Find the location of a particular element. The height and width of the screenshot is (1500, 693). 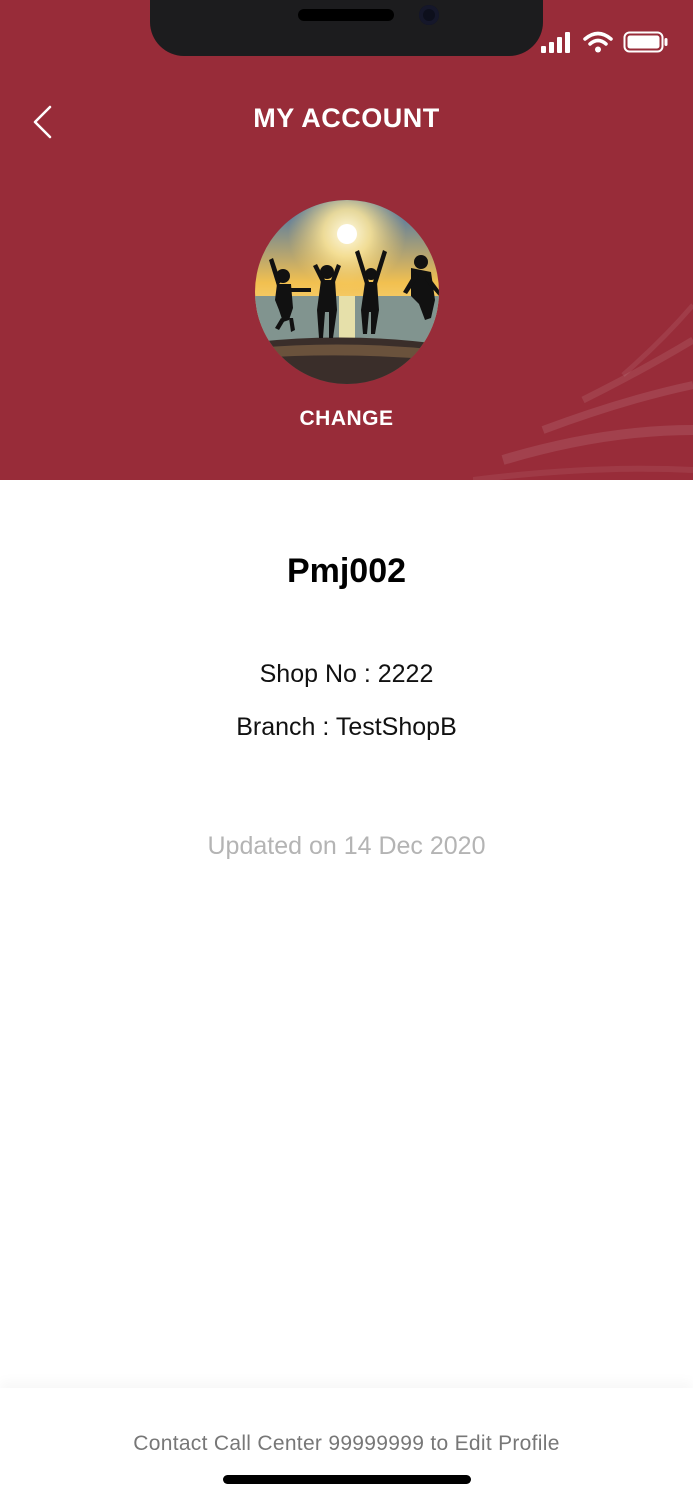

profile-photo is located at coordinates (347, 292).